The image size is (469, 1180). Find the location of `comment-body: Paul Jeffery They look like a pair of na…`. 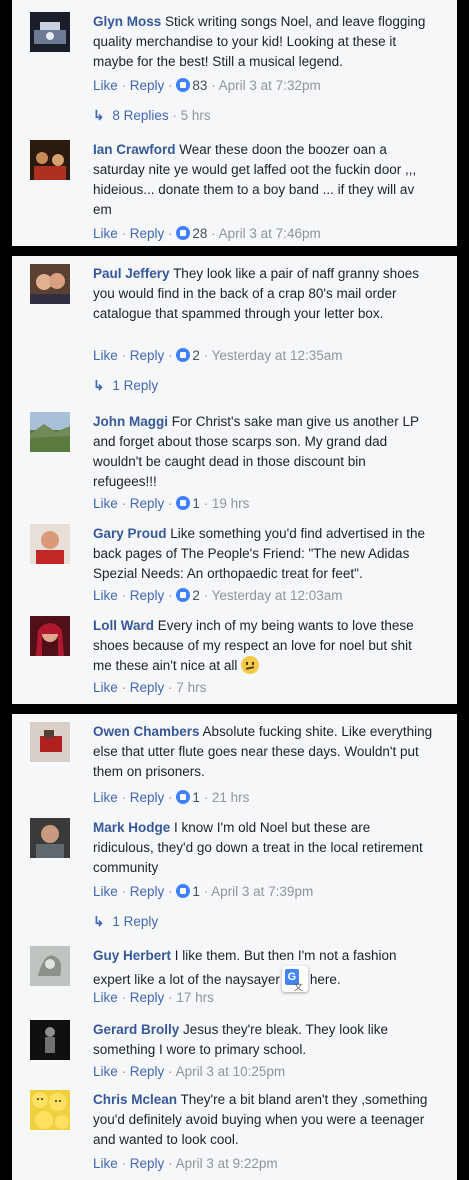

comment-body: Paul Jeffery They look like a pair of na… is located at coordinates (263, 294).